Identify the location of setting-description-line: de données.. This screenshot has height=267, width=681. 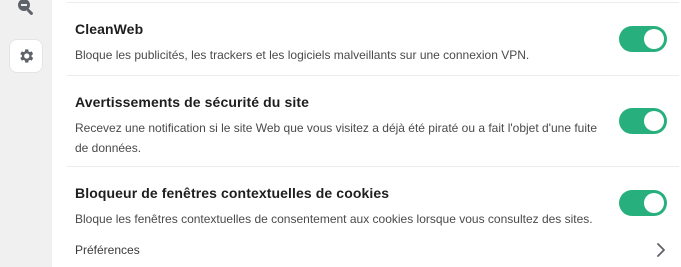
(108, 148).